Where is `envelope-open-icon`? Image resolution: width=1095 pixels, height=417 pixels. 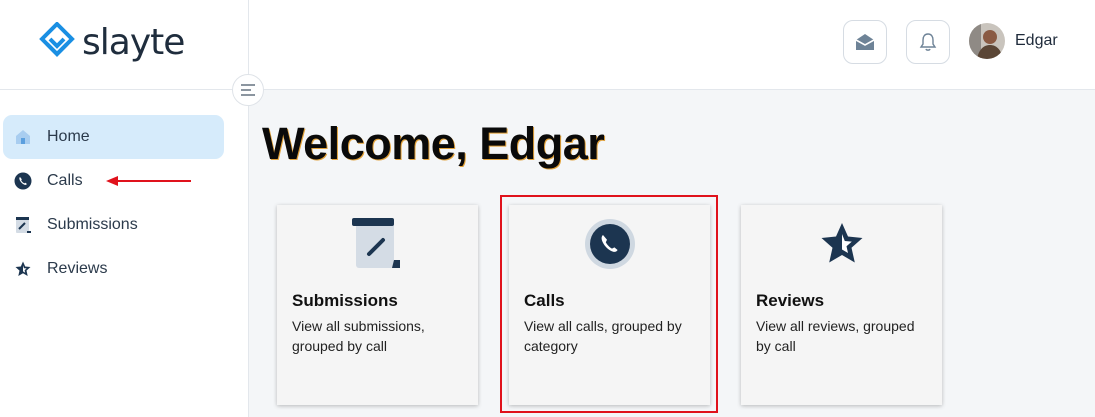 envelope-open-icon is located at coordinates (865, 42).